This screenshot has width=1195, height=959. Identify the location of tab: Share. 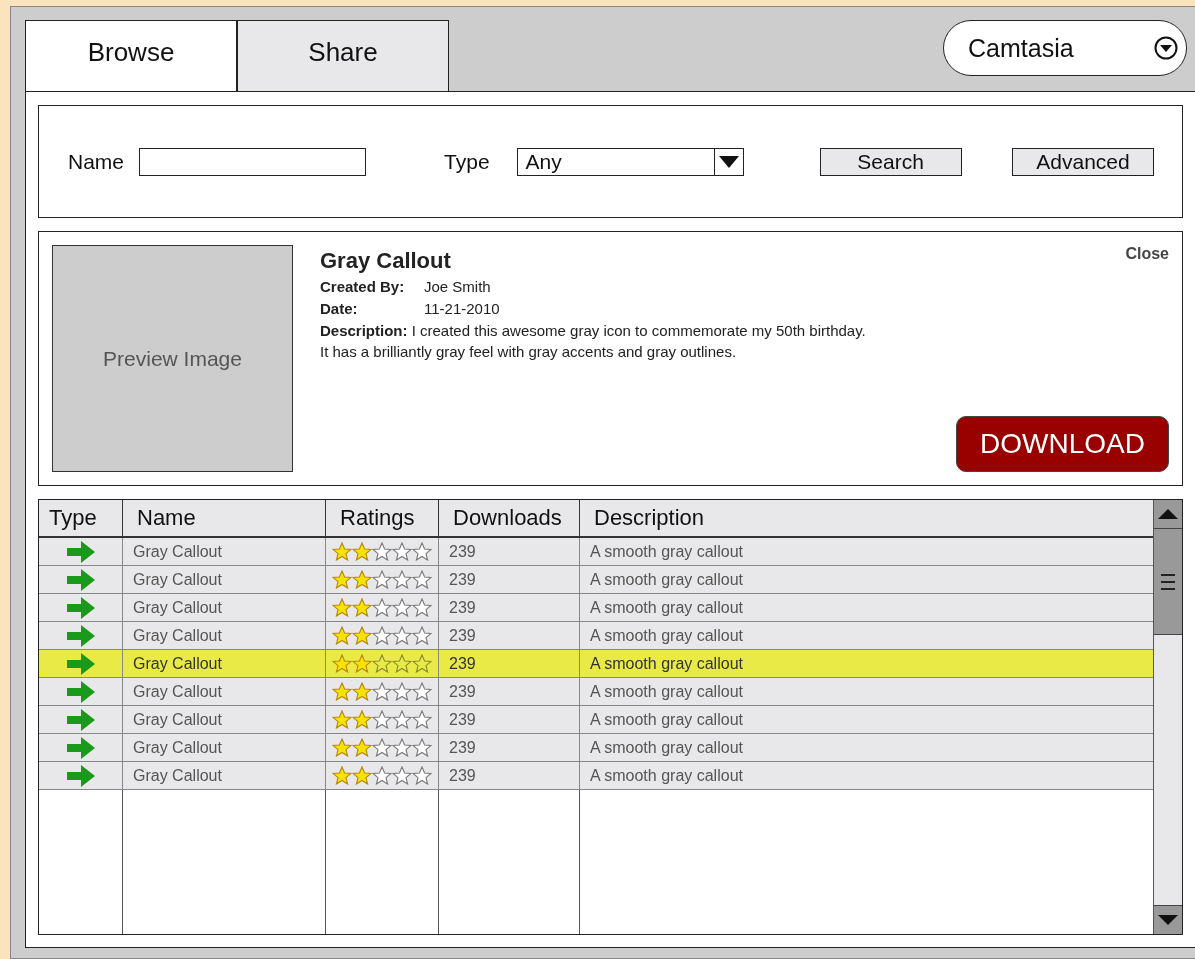
(343, 55).